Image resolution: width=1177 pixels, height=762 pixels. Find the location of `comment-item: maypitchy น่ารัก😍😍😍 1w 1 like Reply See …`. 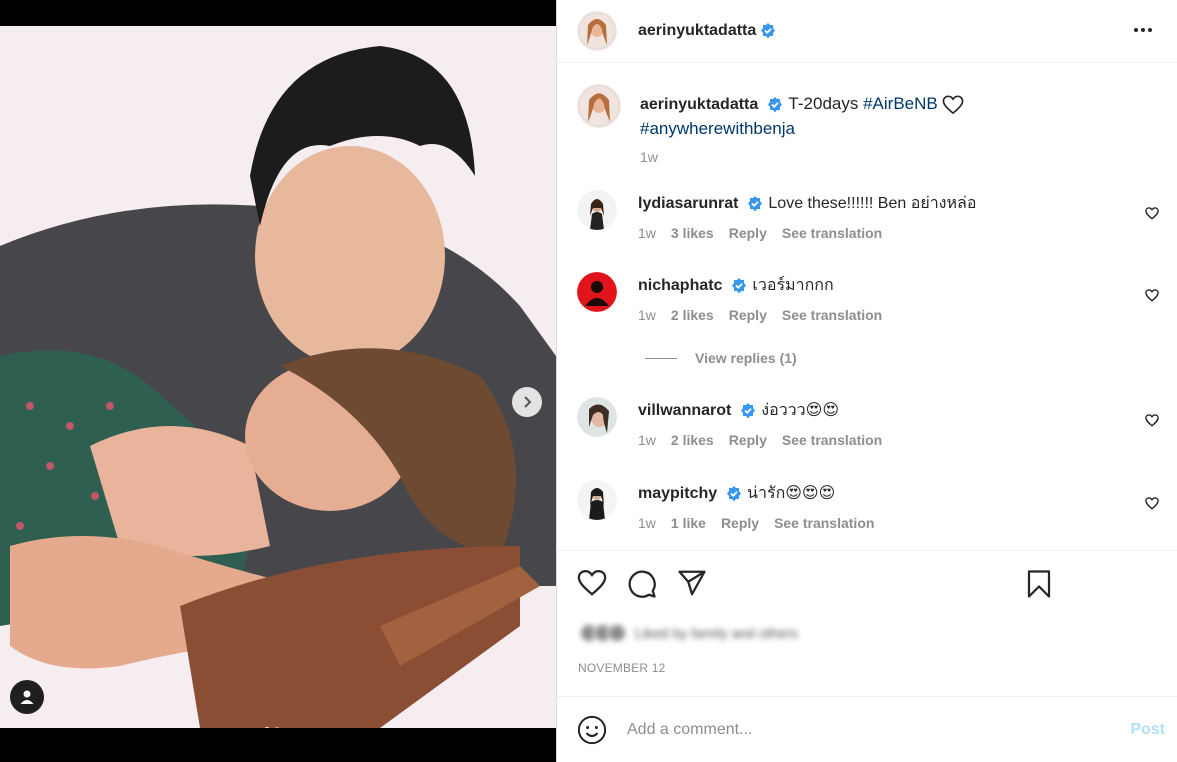

comment-item: maypitchy น่ารัก😍😍😍 1w 1 like Reply See … is located at coordinates (872, 505).